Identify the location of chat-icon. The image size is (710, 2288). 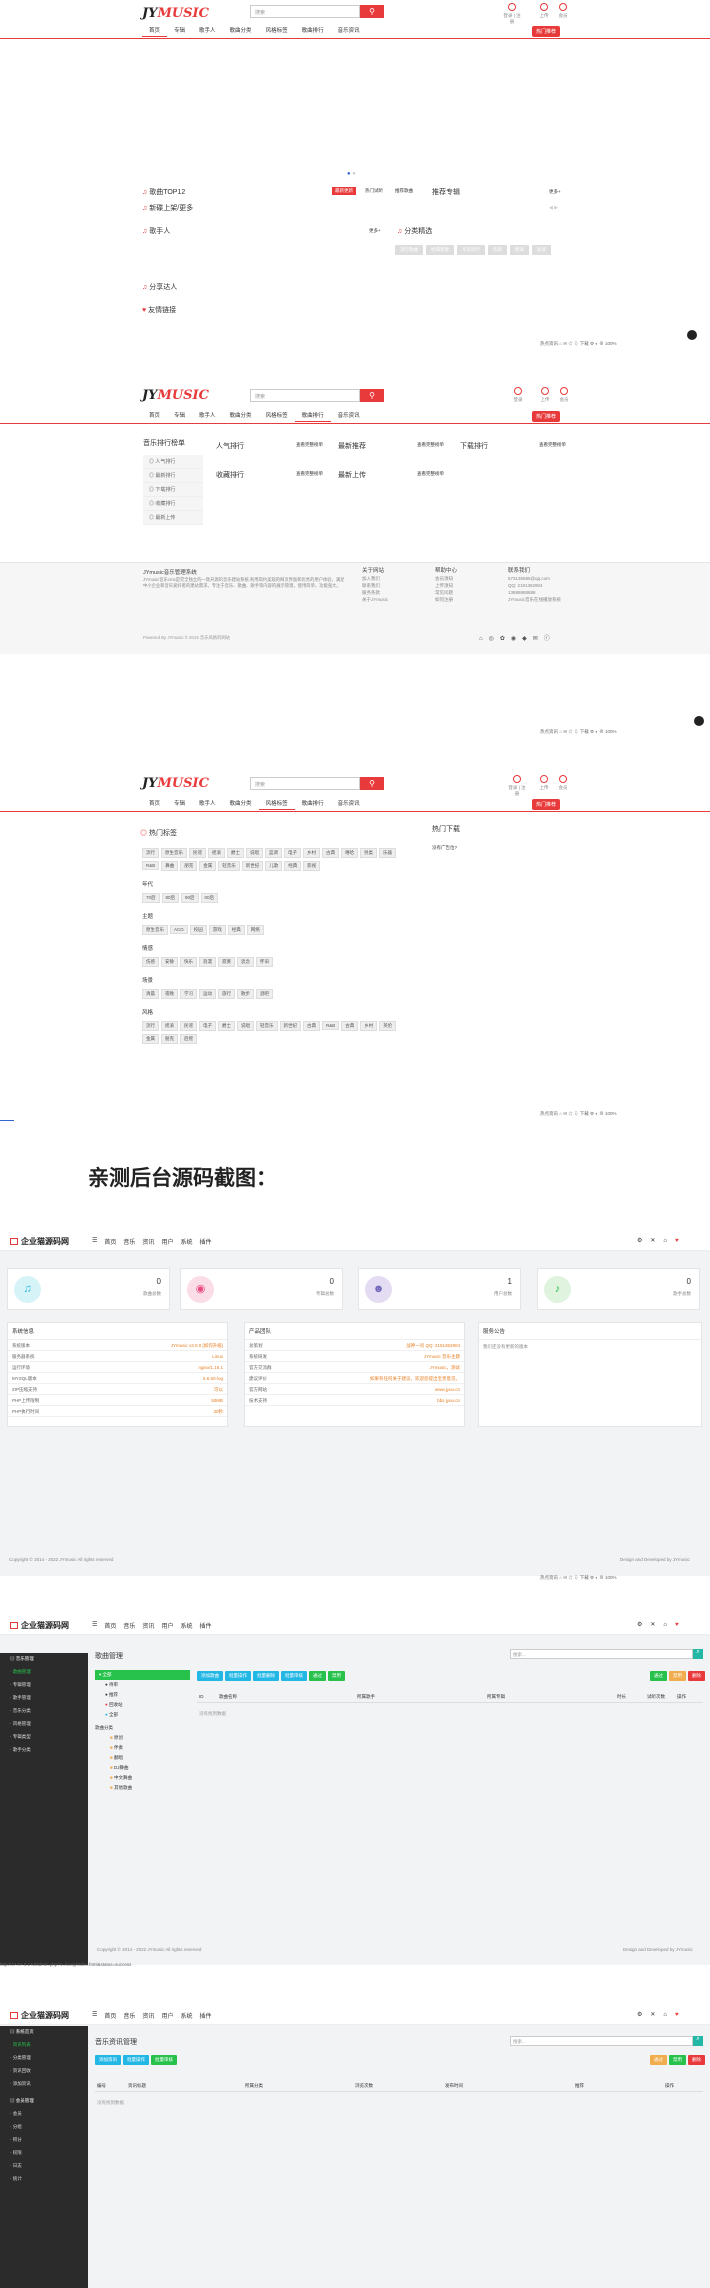
(692, 335).